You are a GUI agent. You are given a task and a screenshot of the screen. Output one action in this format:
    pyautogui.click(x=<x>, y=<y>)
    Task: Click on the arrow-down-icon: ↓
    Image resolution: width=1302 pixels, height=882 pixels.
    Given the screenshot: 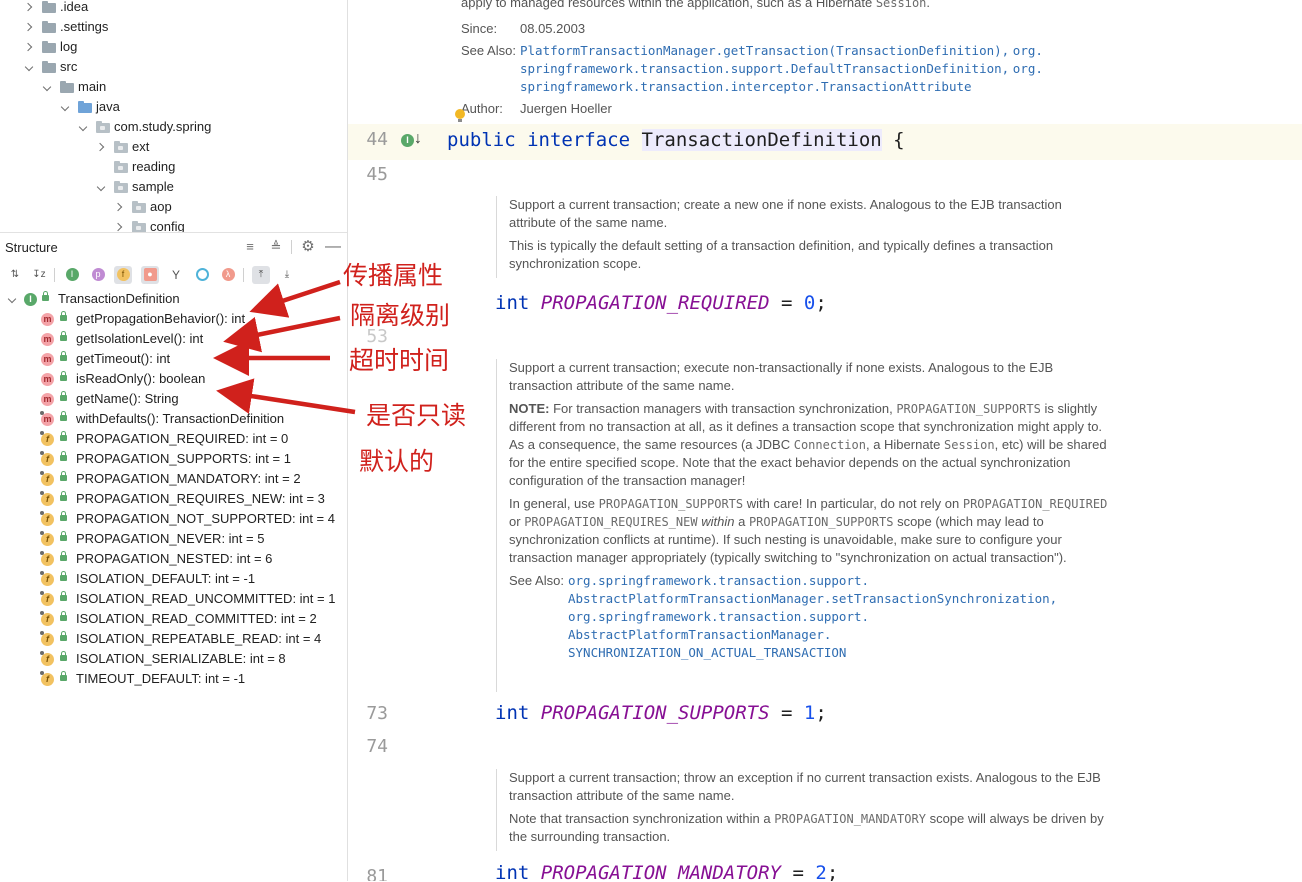 What is the action you would take?
    pyautogui.click(x=418, y=139)
    